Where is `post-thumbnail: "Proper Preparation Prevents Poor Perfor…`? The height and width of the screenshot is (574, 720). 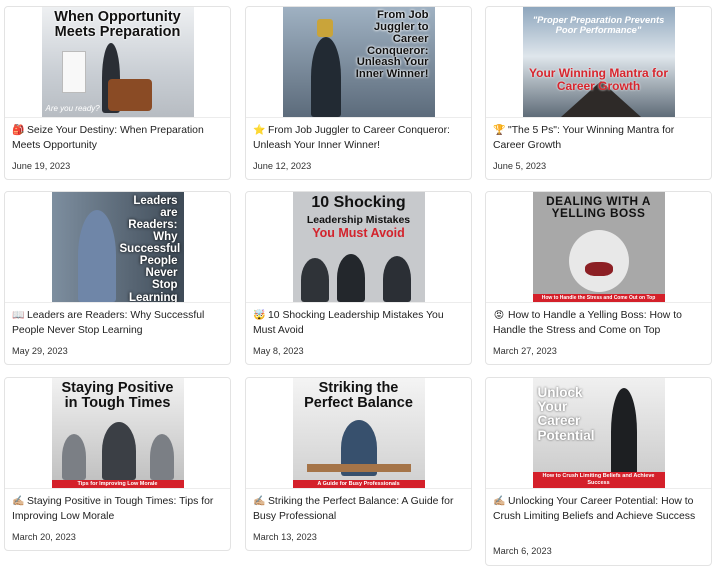
post-thumbnail: "Proper Preparation Prevents Poor Perfor… is located at coordinates (598, 62).